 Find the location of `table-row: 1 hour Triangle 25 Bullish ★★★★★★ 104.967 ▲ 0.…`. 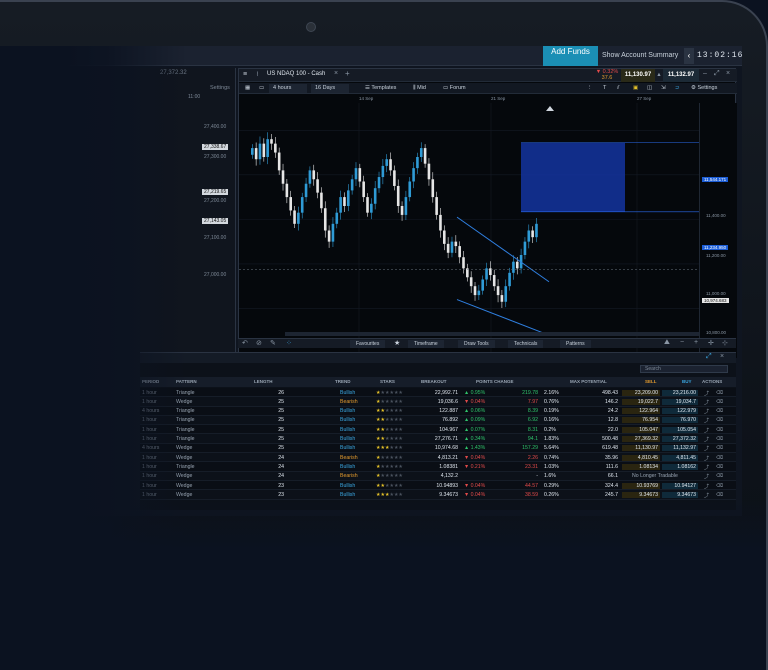

table-row: 1 hour Triangle 25 Bullish ★★★★★★ 104.967 ▲ 0.… is located at coordinates (438, 430).